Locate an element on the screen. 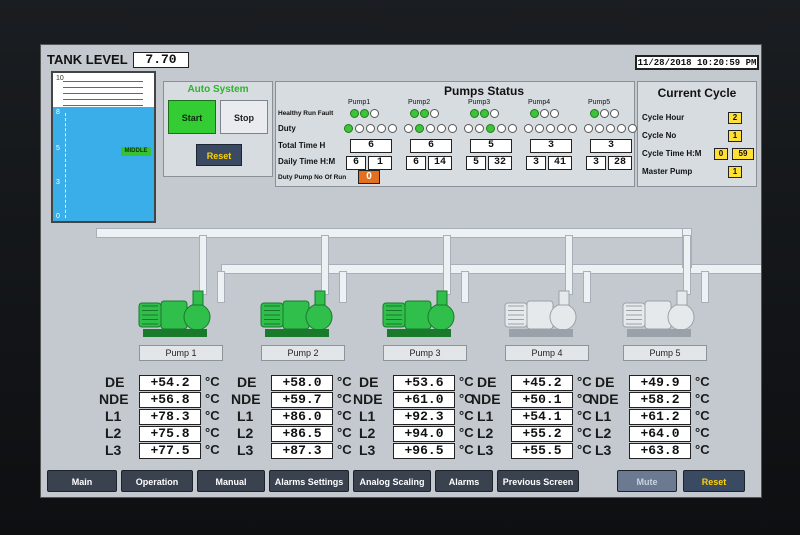 The height and width of the screenshot is (535, 800). auto-reset-button: Reset is located at coordinates (219, 155).